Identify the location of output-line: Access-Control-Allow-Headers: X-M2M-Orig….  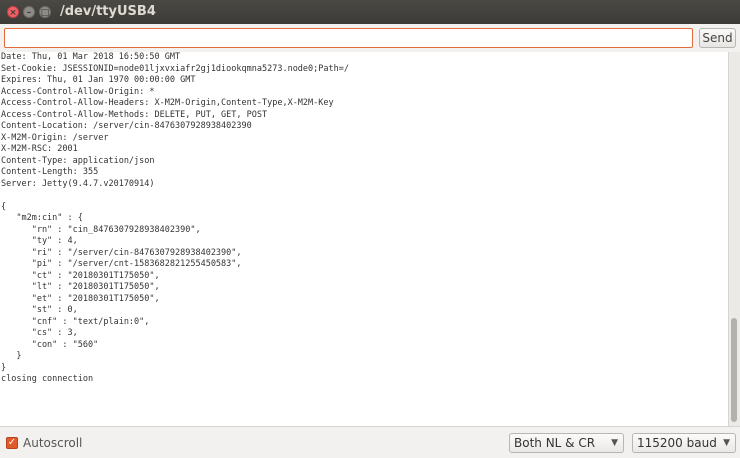
(167, 103).